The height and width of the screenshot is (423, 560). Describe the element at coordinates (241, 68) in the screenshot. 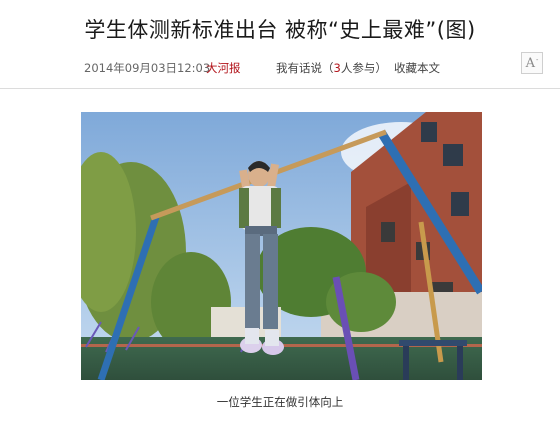

I see `source-link: 大河报` at that location.